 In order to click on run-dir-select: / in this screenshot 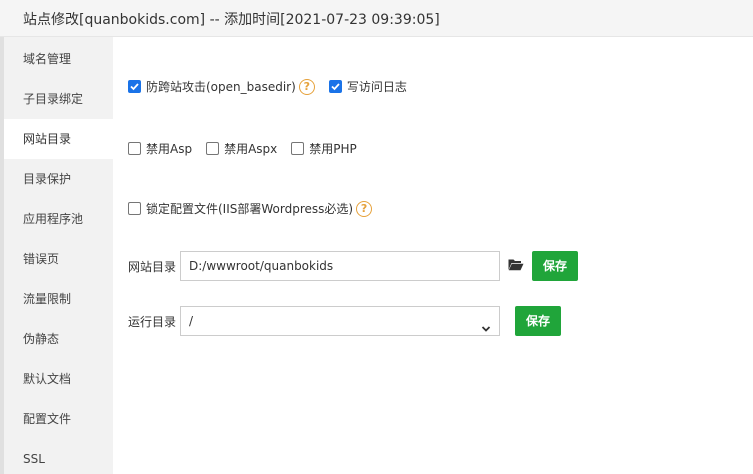, I will do `click(340, 321)`.